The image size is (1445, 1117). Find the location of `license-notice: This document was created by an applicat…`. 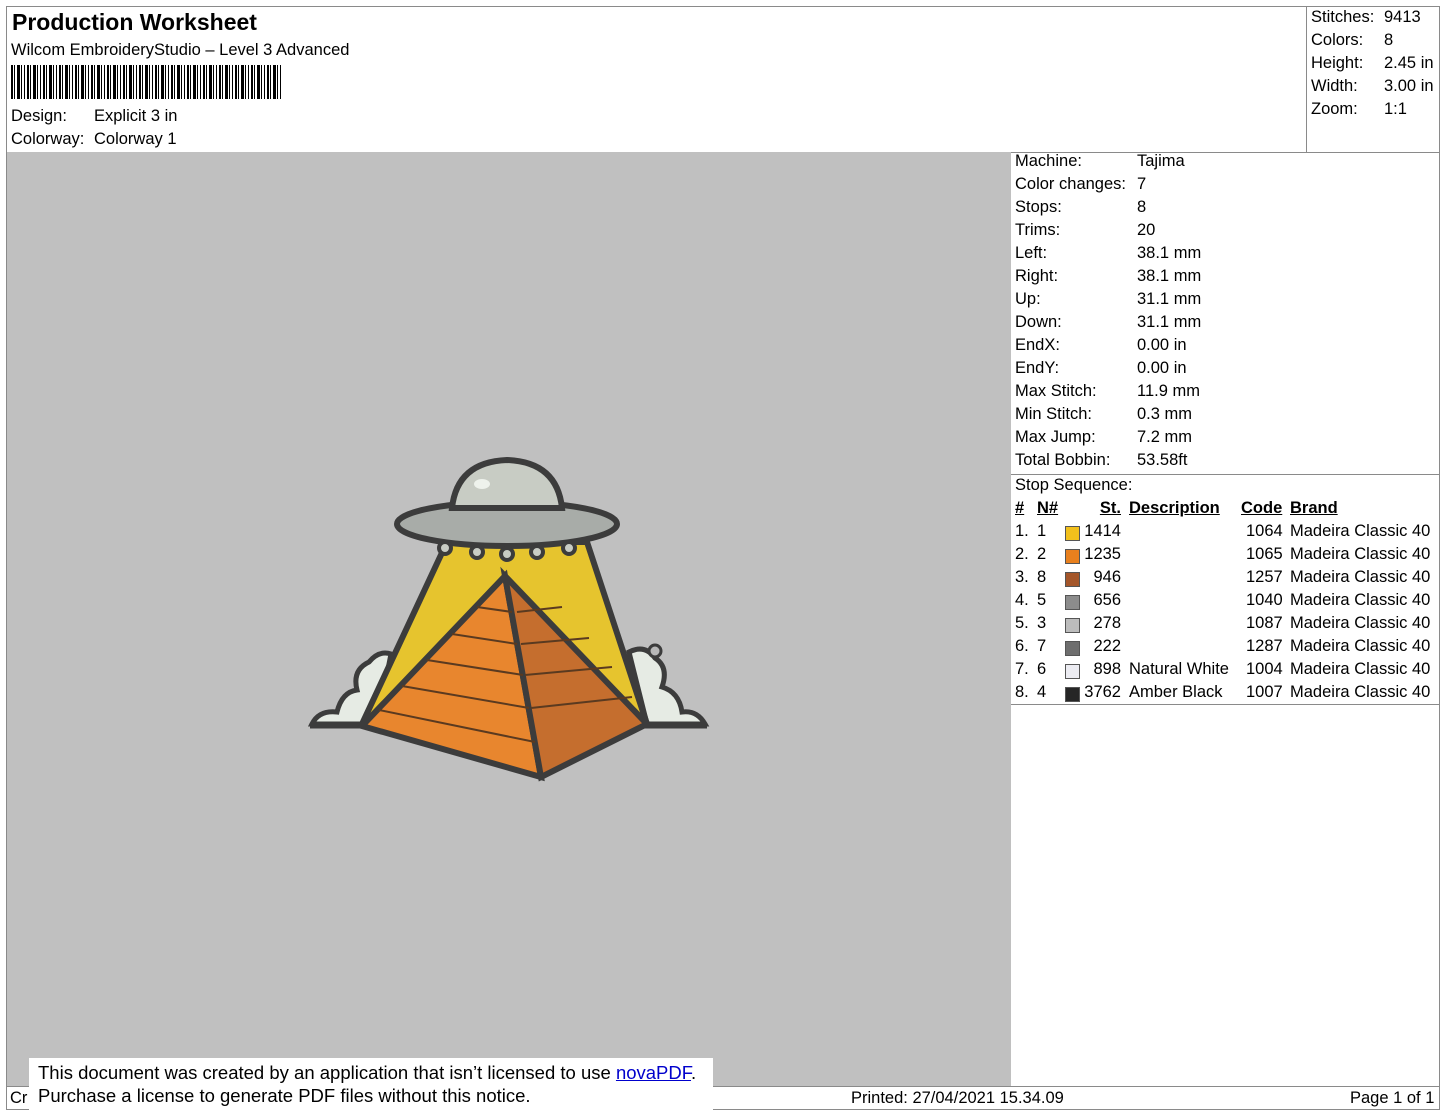

license-notice: This document was created by an applicat… is located at coordinates (371, 1085).